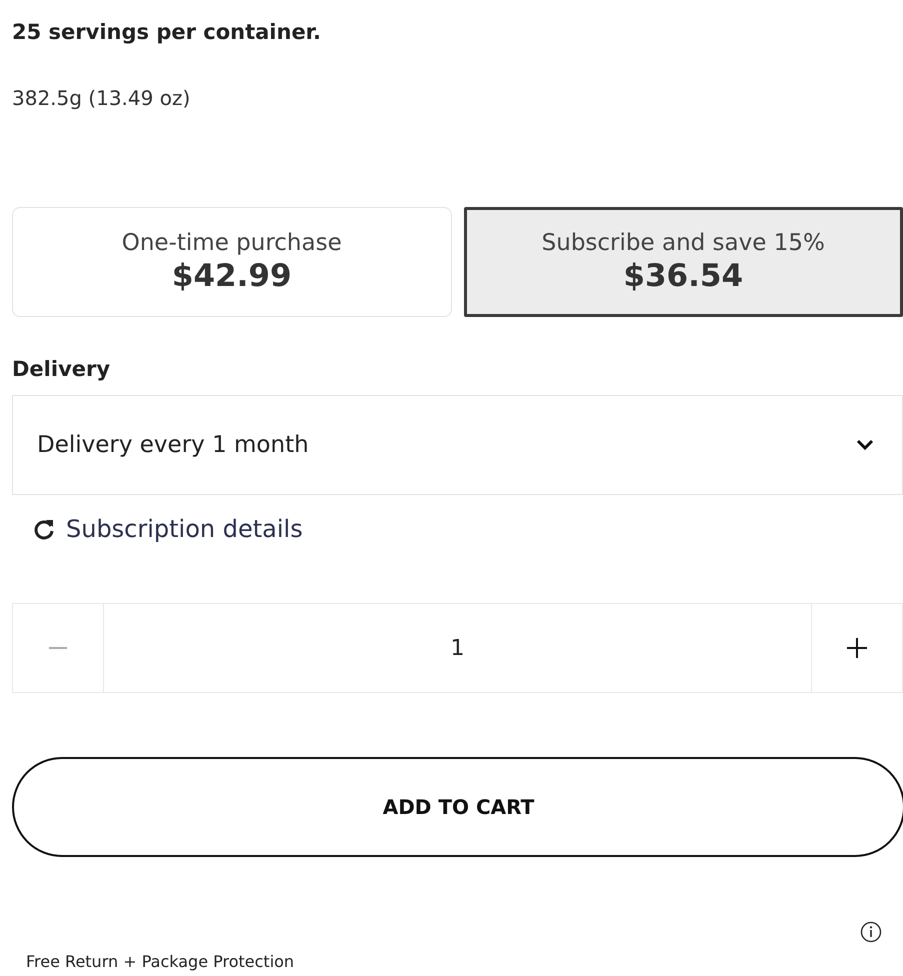 This screenshot has height=976, width=903. I want to click on add-to-cart-button: ADD TO CART, so click(457, 807).